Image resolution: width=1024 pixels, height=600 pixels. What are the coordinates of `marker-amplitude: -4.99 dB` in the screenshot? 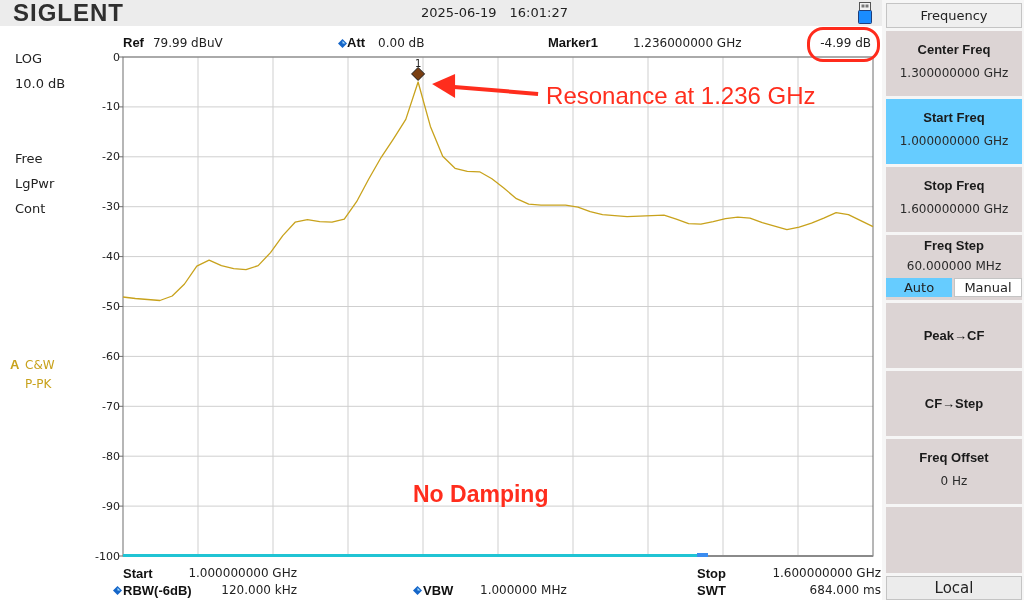 It's located at (845, 43).